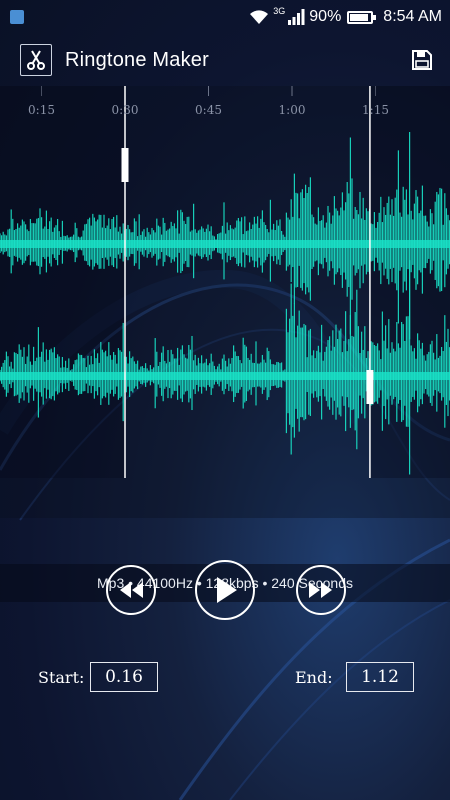 Image resolution: width=450 pixels, height=800 pixels. Describe the element at coordinates (296, 17) in the screenshot. I see `cellular-signal-icon` at that location.